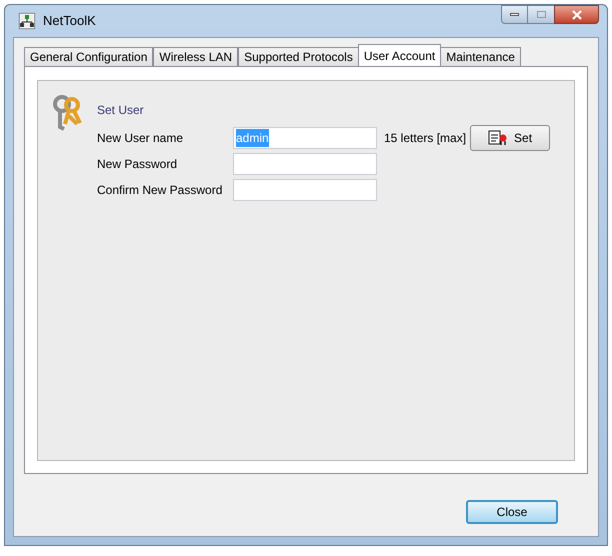 The image size is (612, 556). What do you see at coordinates (121, 110) in the screenshot?
I see `section-title: Set User` at bounding box center [121, 110].